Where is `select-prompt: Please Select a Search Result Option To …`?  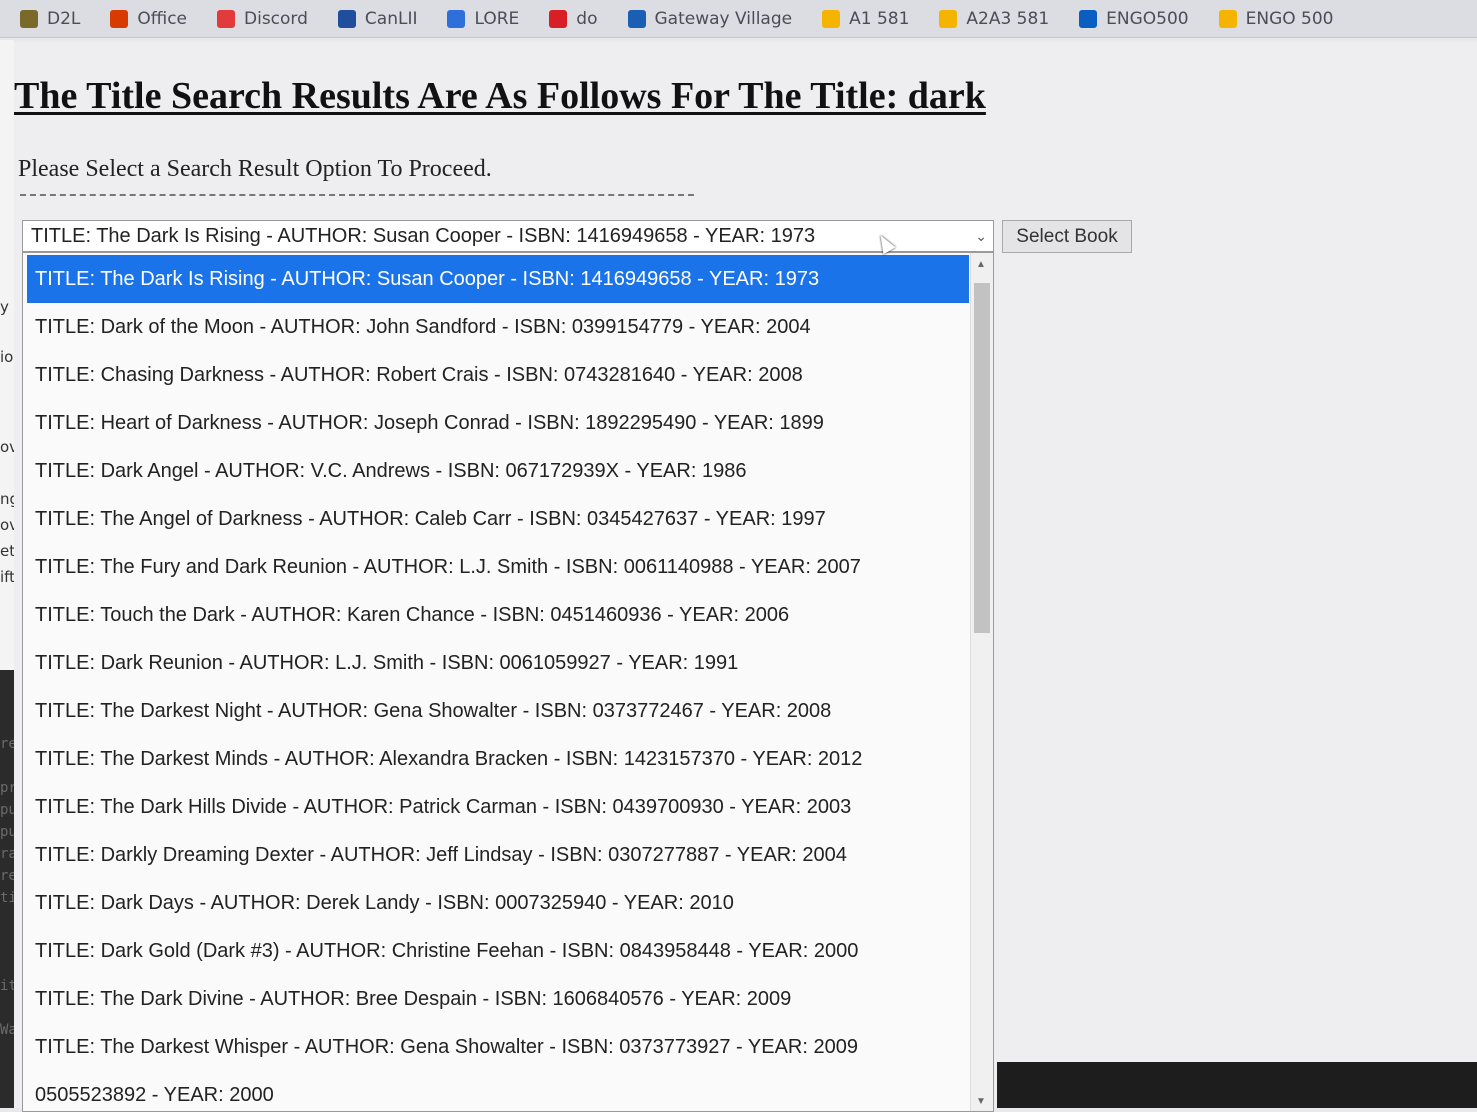
select-prompt: Please Select a Search Result Option To … is located at coordinates (255, 169).